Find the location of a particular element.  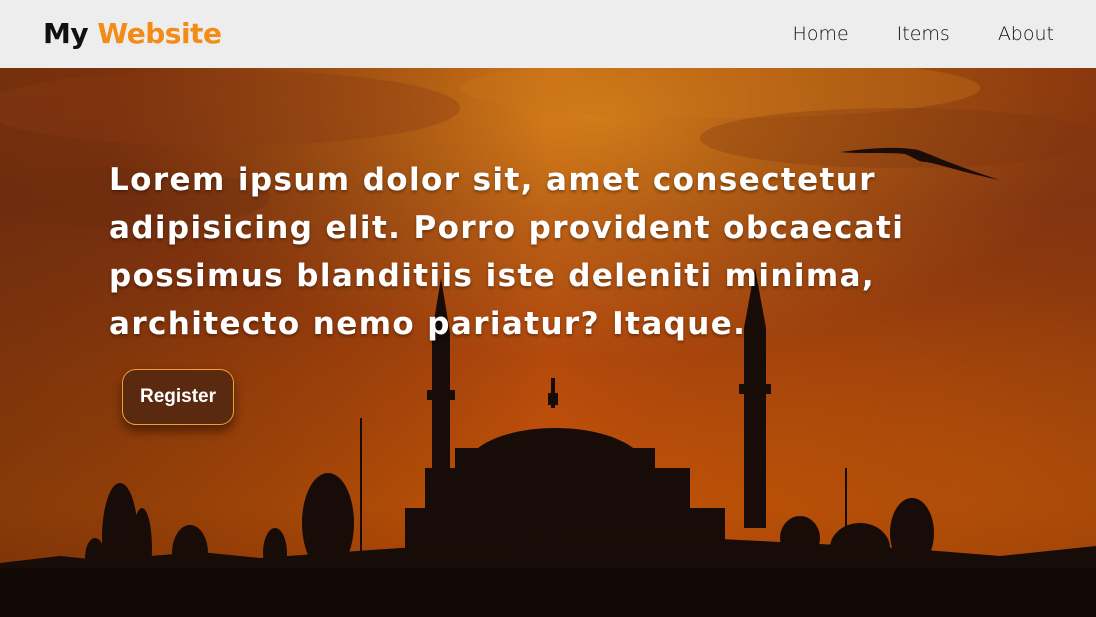

nav-link-items: Items is located at coordinates (923, 34).